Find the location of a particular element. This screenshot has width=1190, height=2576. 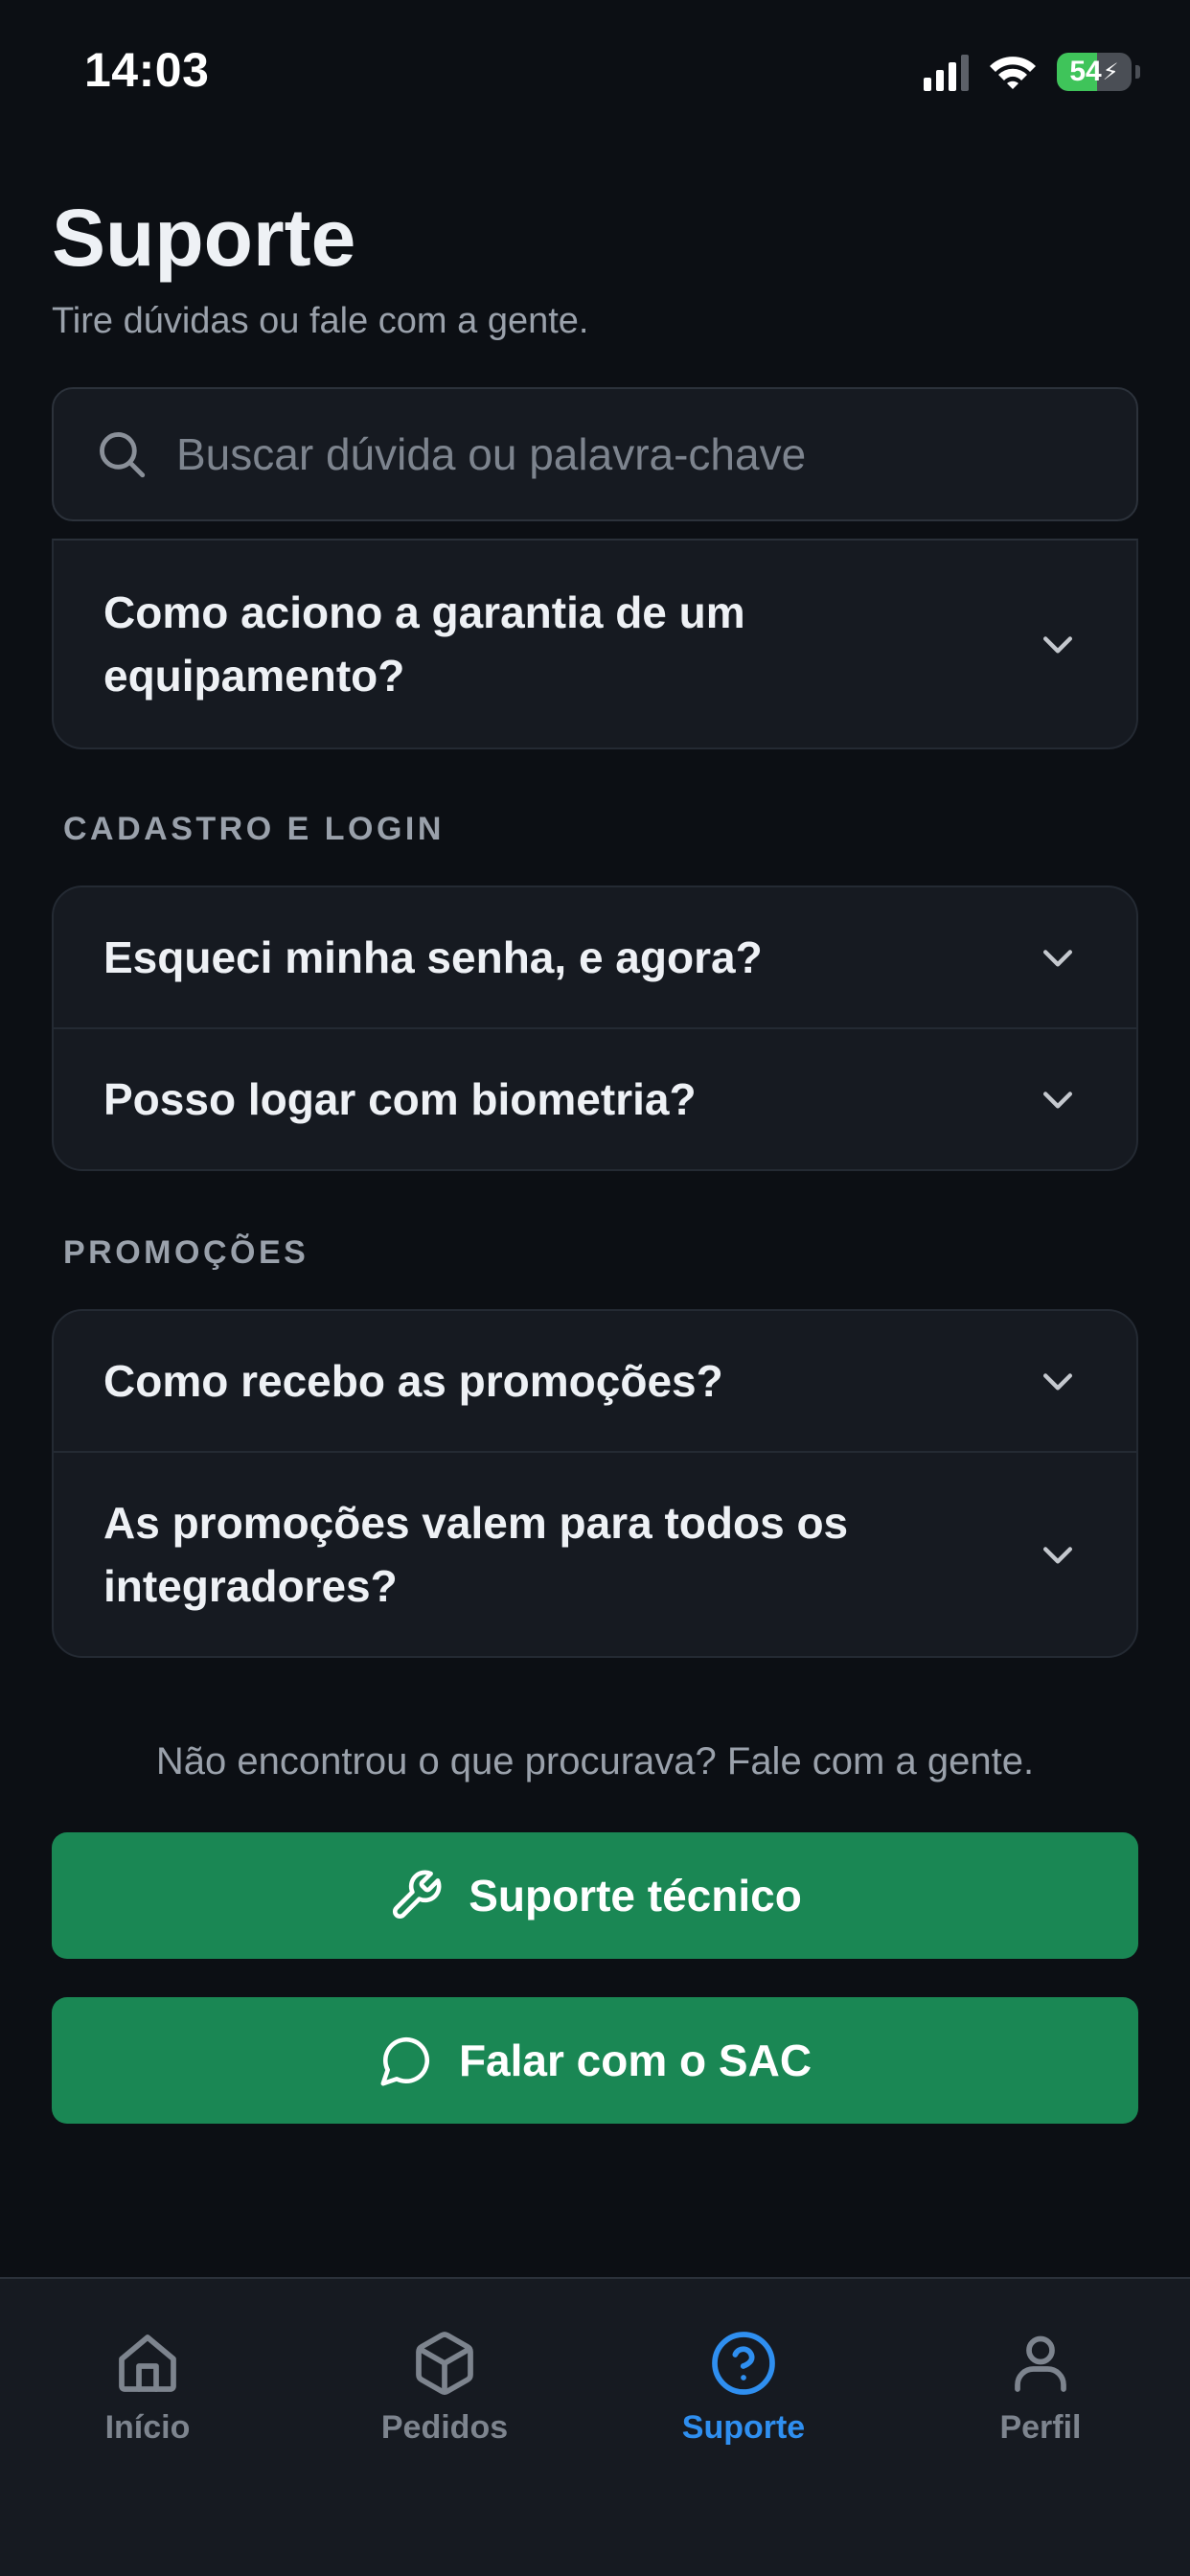

page-subtitle: Tire dúvidas ou fale com a gente. is located at coordinates (320, 321).